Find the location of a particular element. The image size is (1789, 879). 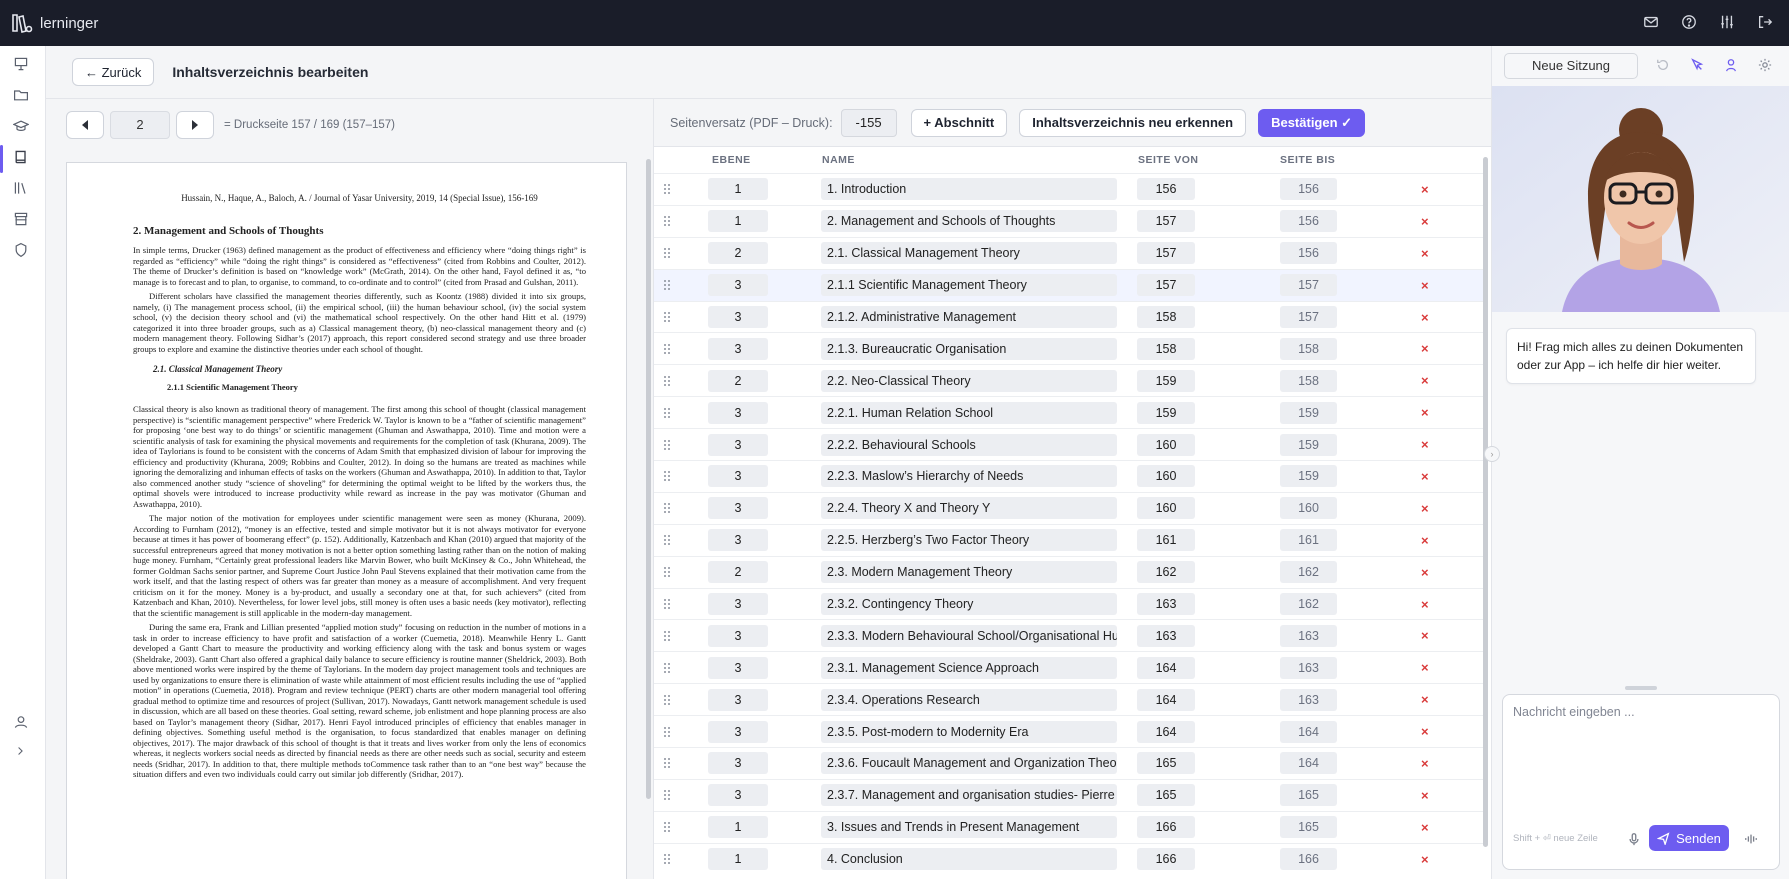

name-input: 2.1.1 Scientific Management Theory is located at coordinates (969, 285).